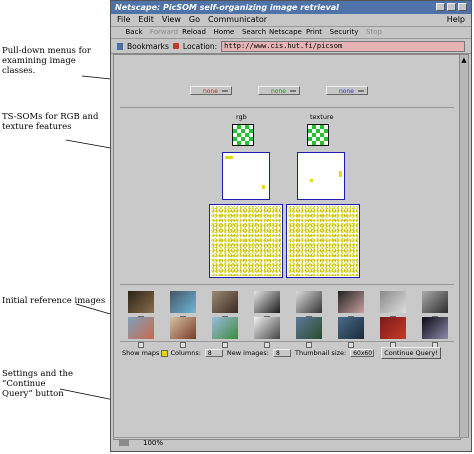 This screenshot has height=454, width=474. I want to click on dark-figure-photo, so click(267, 302).